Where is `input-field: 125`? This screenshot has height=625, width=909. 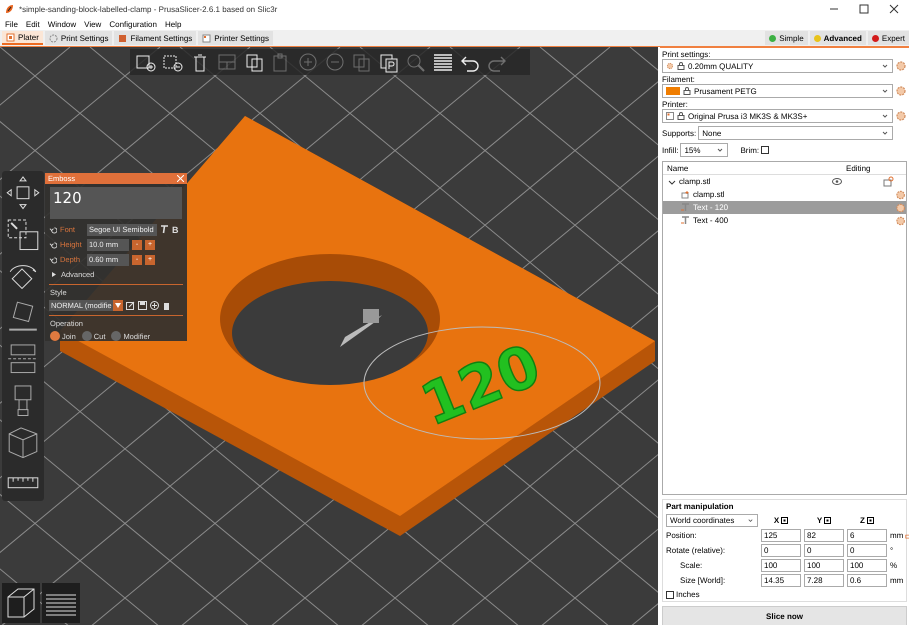 input-field: 125 is located at coordinates (781, 535).